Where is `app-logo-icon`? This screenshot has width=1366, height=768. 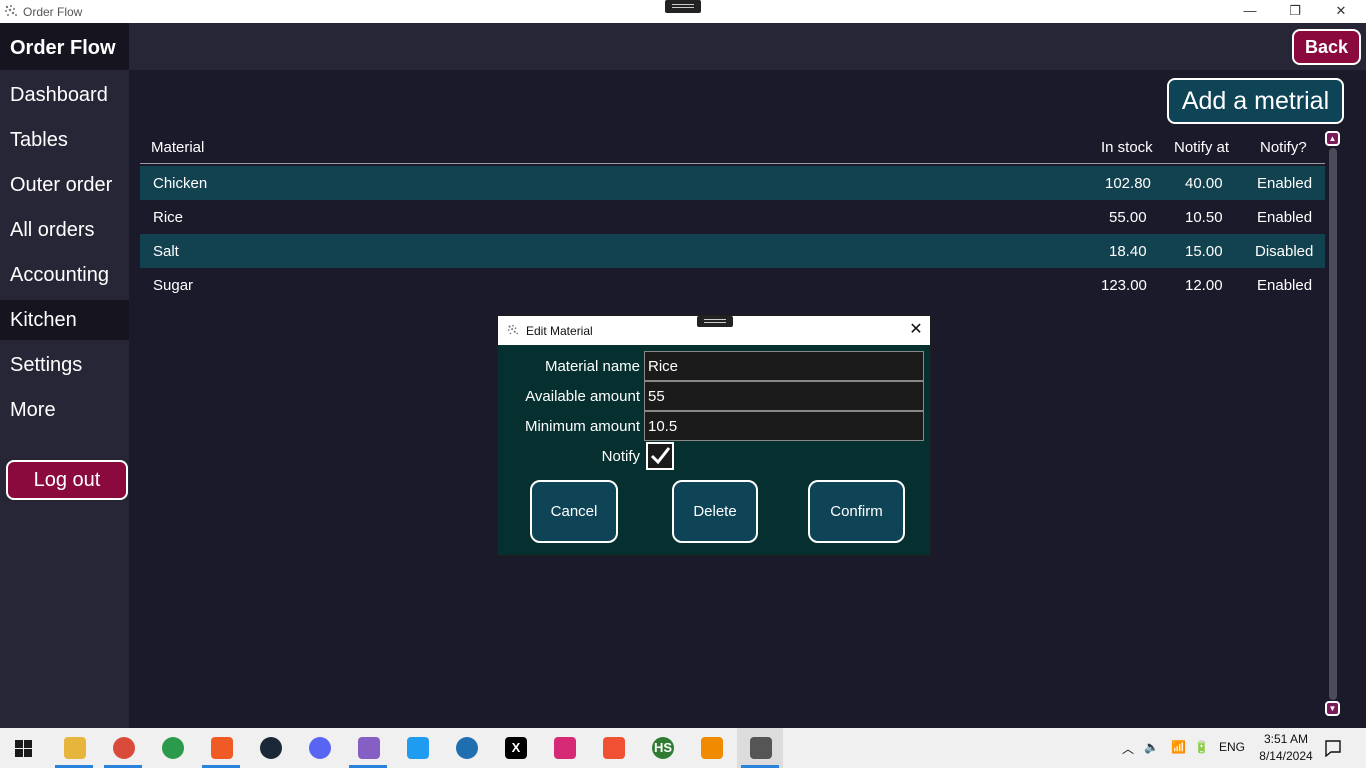
app-logo-icon is located at coordinates (11, 10).